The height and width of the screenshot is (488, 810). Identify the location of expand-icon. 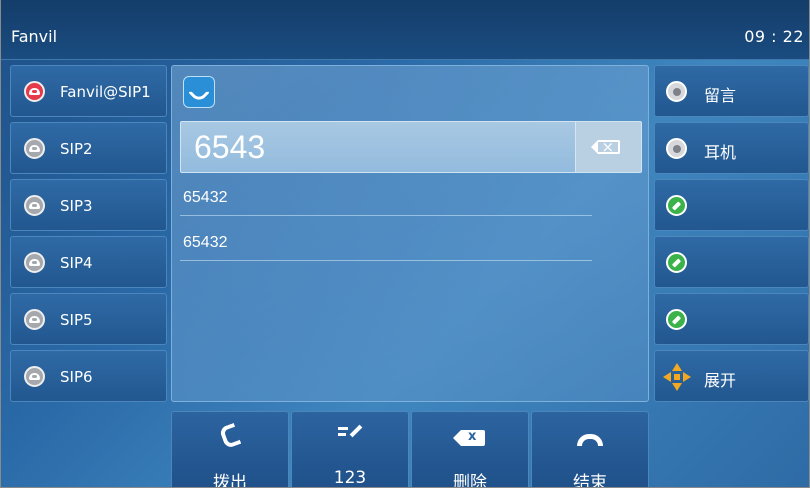
(677, 377).